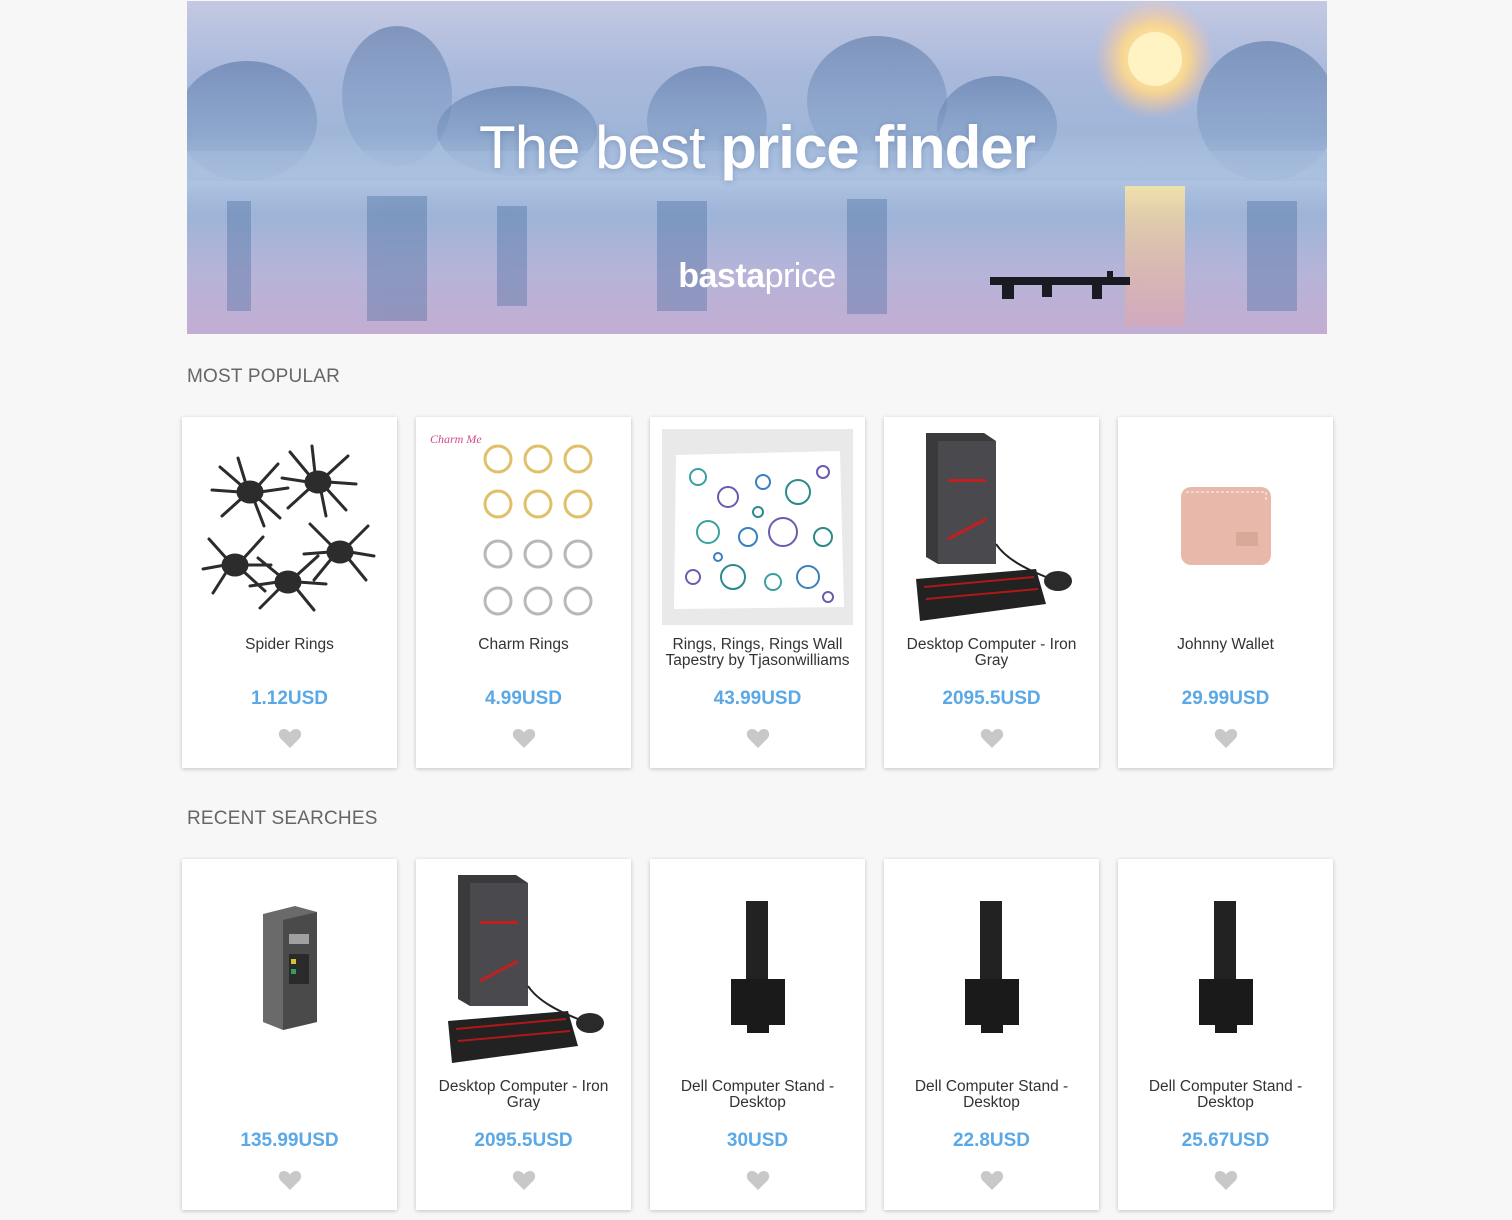 This screenshot has width=1512, height=1220. I want to click on product-name: Spider Rings, so click(289, 645).